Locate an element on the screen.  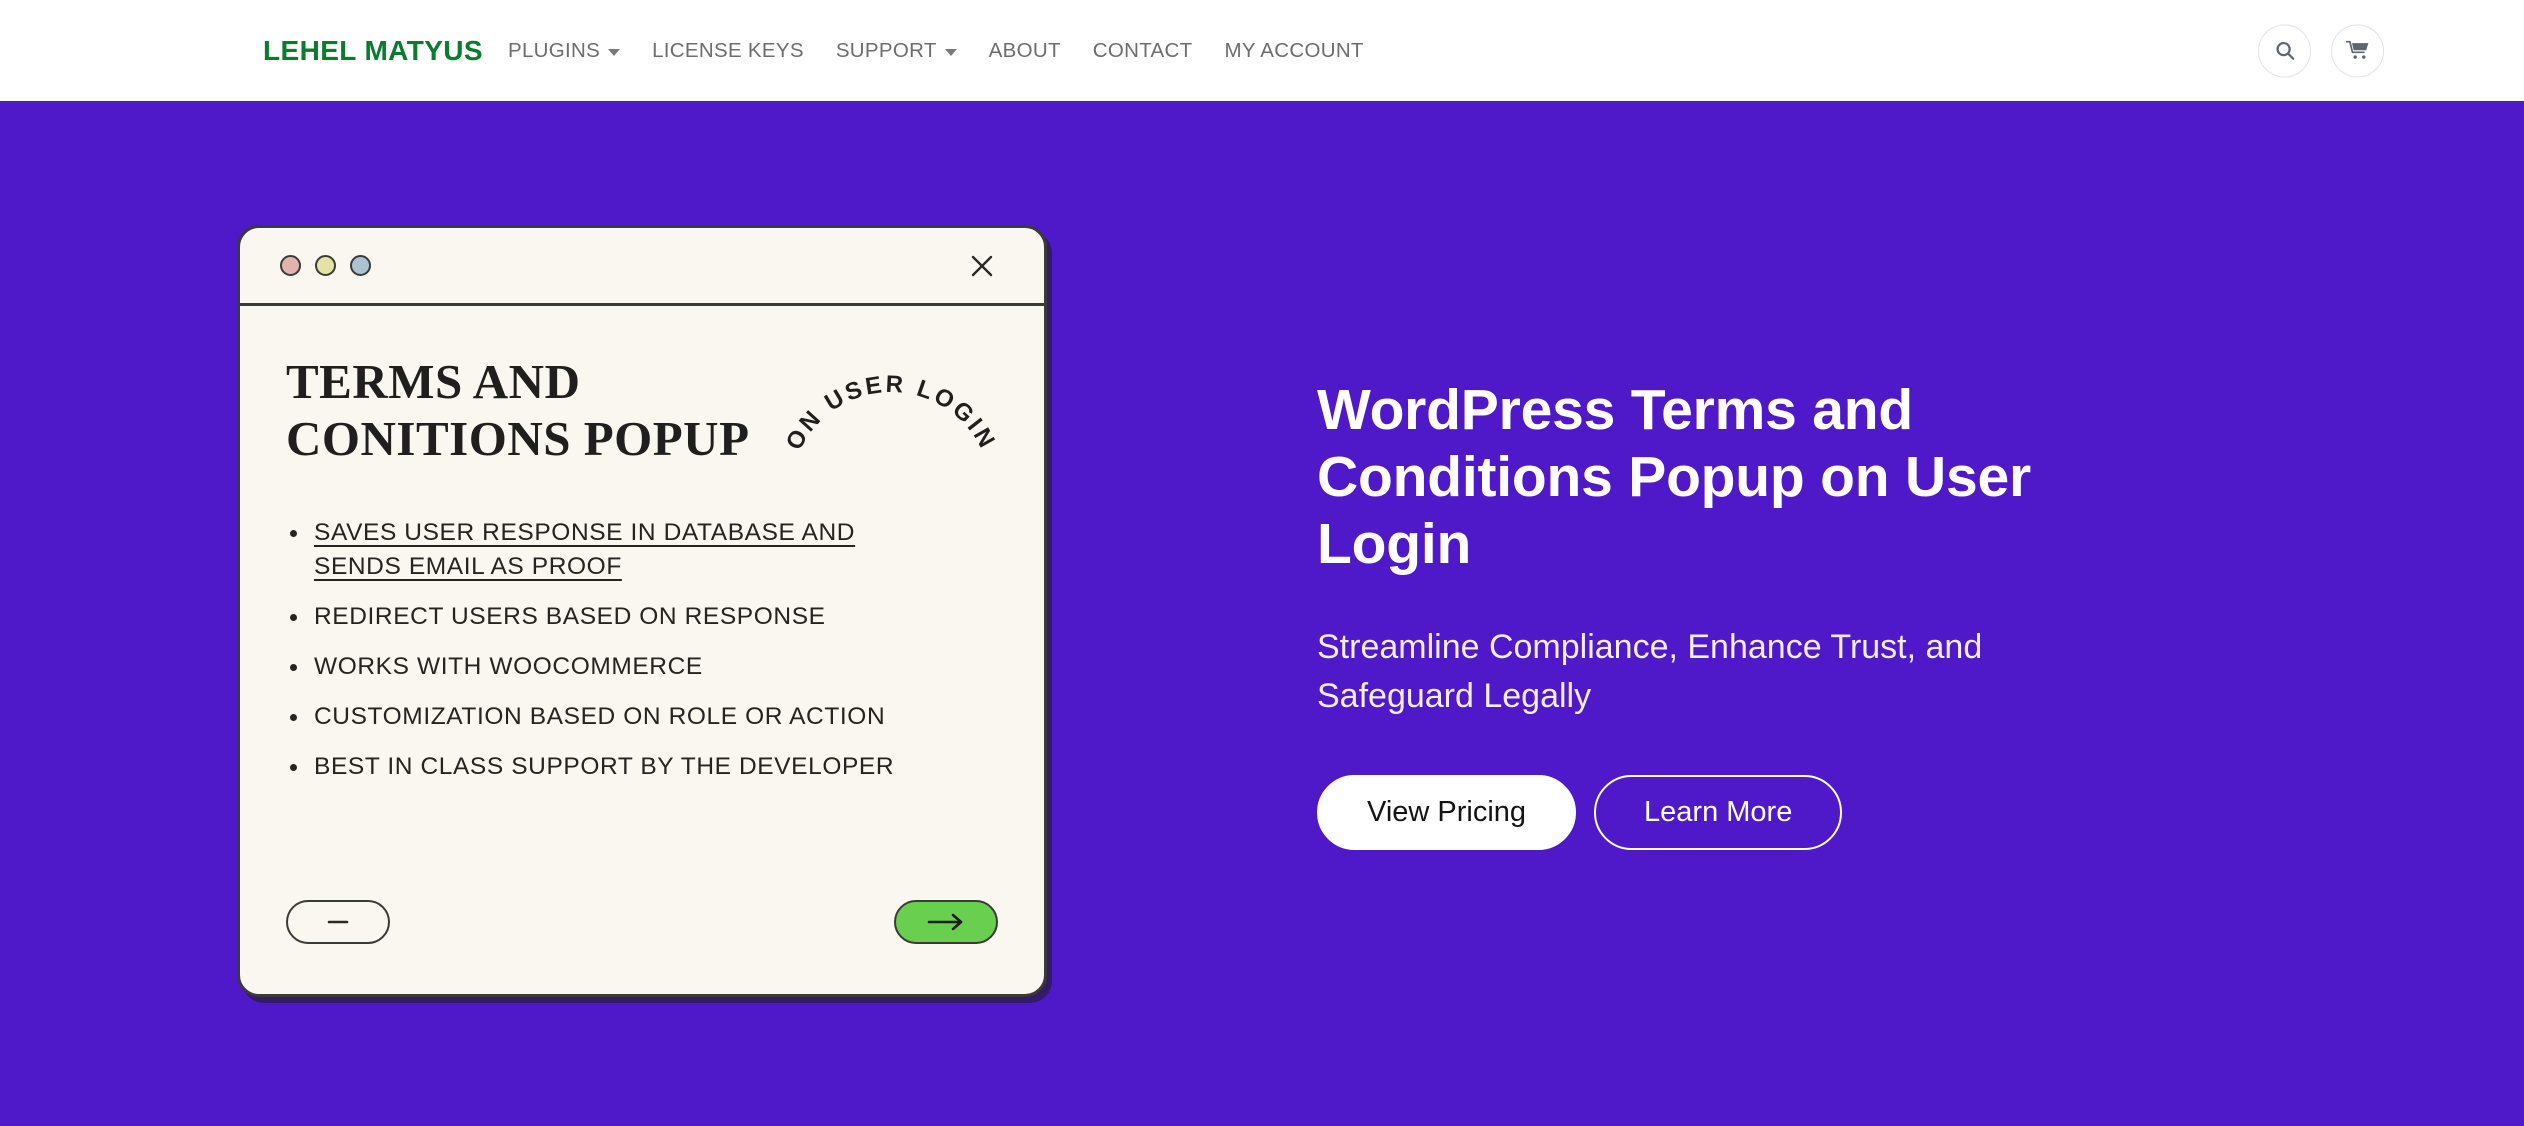
nav-item-label: MY ACCOUNT is located at coordinates (1294, 50).